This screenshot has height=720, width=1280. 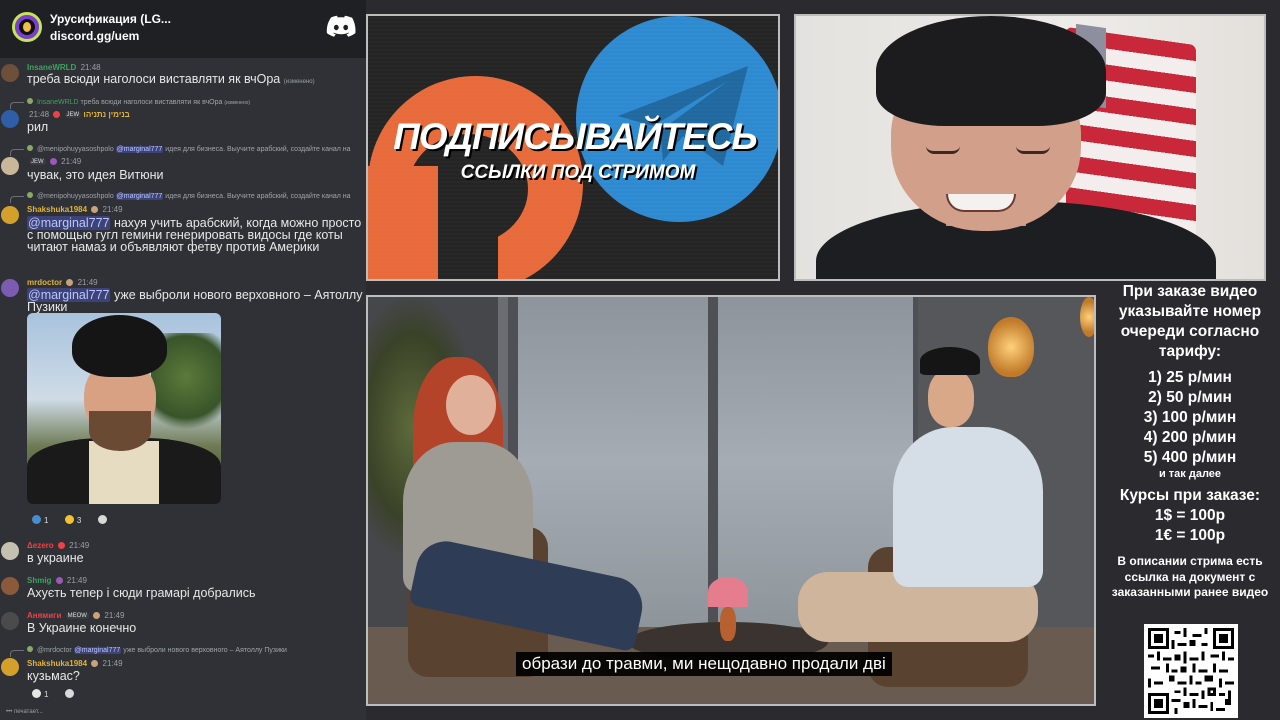 I want to click on course-usd: 1$ = 100р, so click(x=1190, y=515).